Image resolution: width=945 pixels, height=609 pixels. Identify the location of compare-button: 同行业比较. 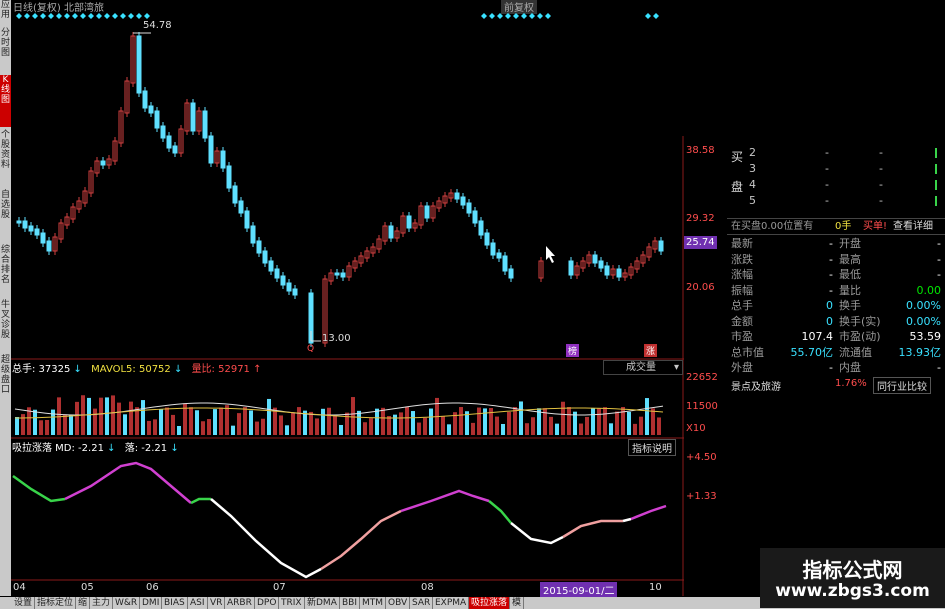
(902, 385).